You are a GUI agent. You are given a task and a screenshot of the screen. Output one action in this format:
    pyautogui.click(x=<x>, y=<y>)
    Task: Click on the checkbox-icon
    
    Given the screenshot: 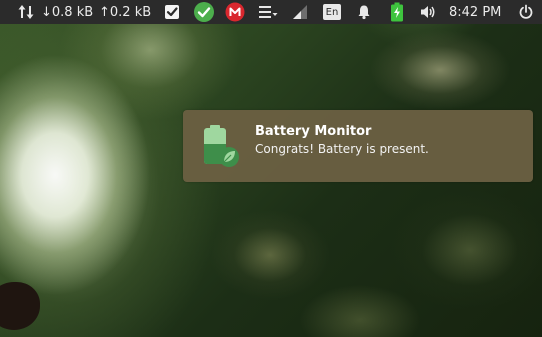 What is the action you would take?
    pyautogui.click(x=172, y=12)
    